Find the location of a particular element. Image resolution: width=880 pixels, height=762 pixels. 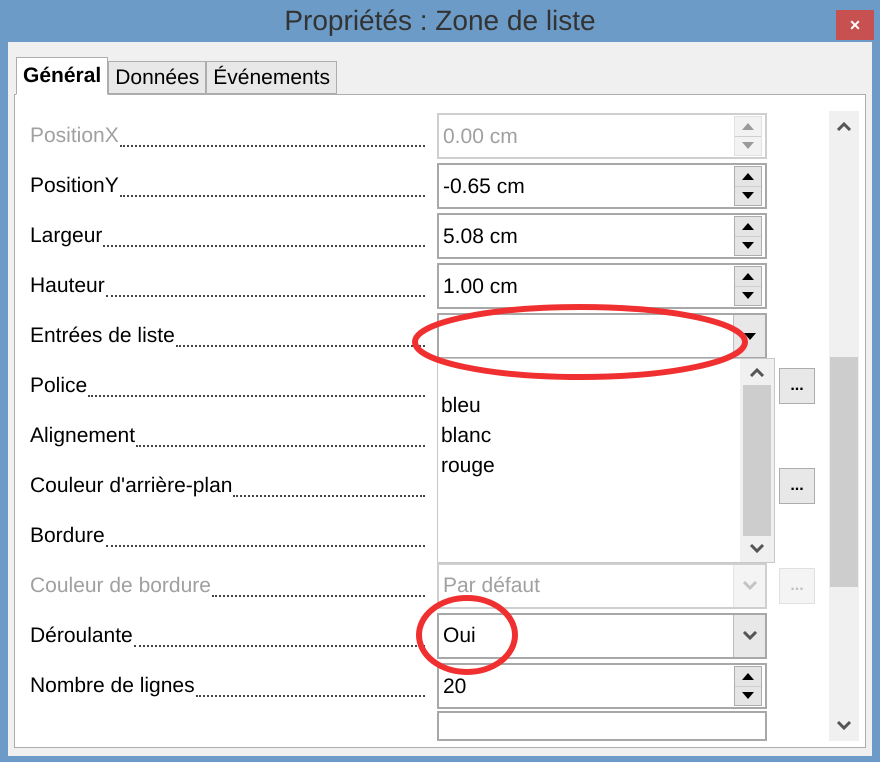

field-value: 1.00 cm is located at coordinates (480, 286).